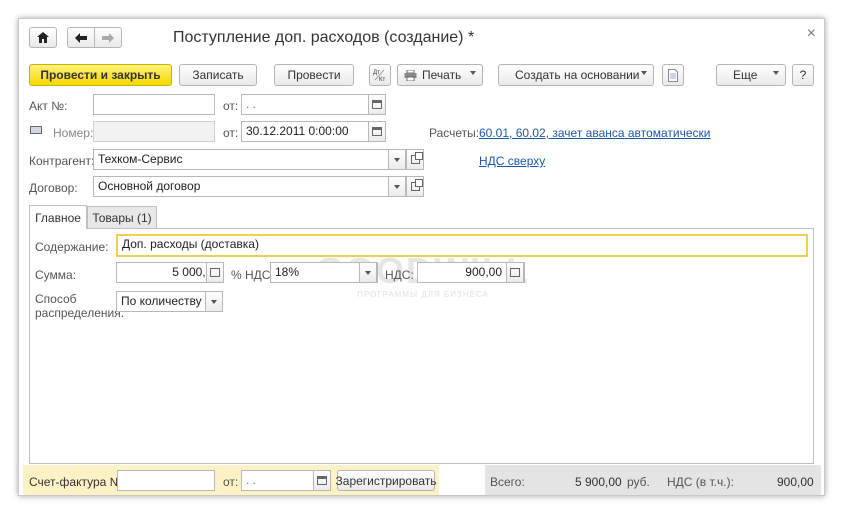  What do you see at coordinates (56, 299) in the screenshot?
I see `method-label-line1: Способ` at bounding box center [56, 299].